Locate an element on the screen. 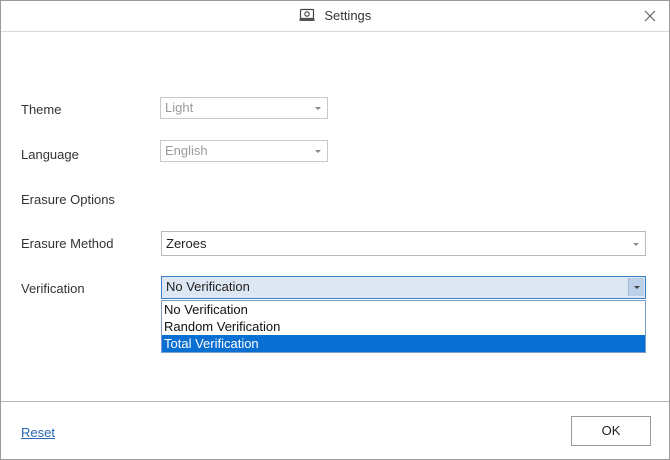  erasure-method-label: Erasure Method is located at coordinates (67, 243).